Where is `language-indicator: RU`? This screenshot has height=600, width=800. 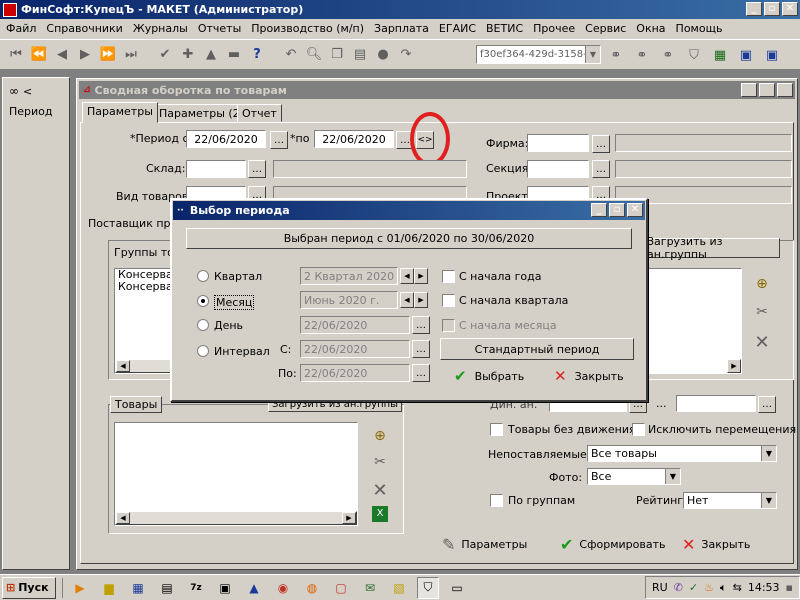 language-indicator: RU is located at coordinates (660, 587).